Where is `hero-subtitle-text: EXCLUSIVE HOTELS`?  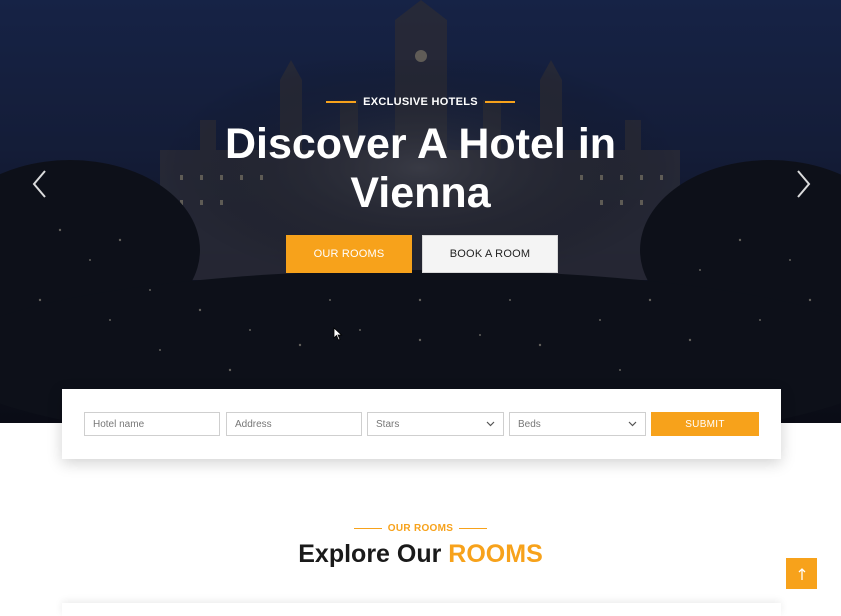
hero-subtitle-text: EXCLUSIVE HOTELS is located at coordinates (420, 102).